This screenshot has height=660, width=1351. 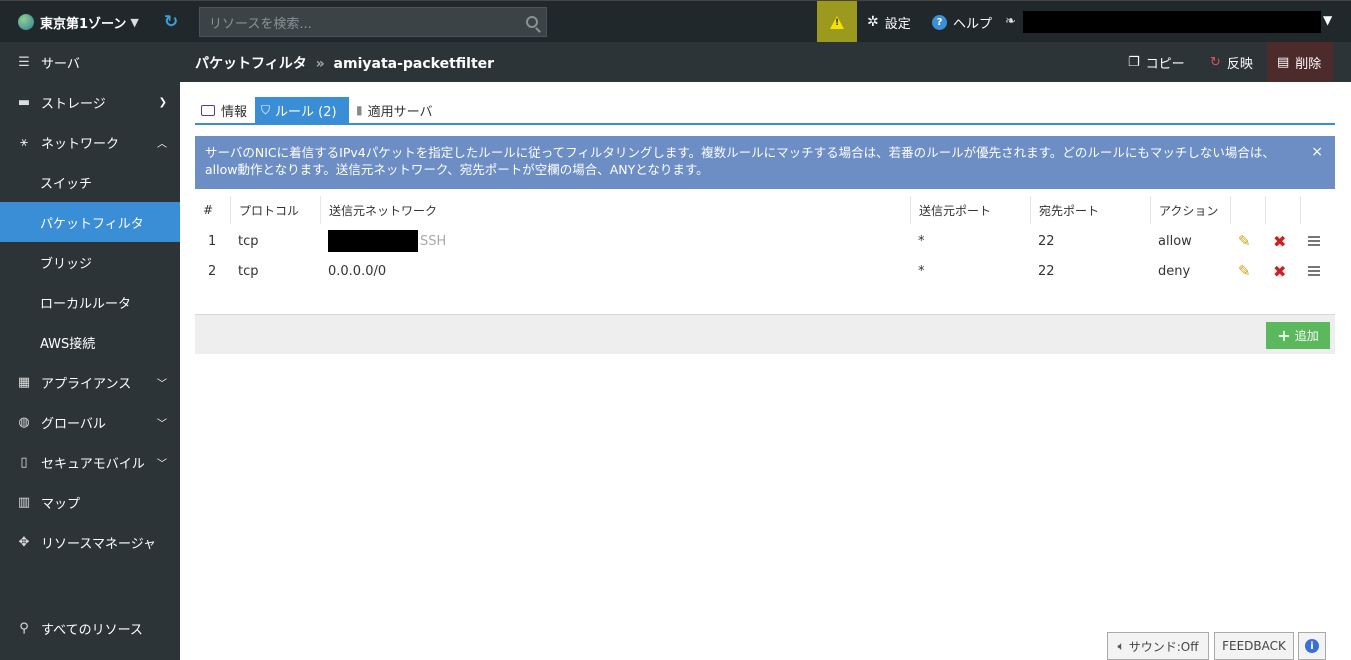 I want to click on add-rule-button: + 追加, so click(x=1298, y=335).